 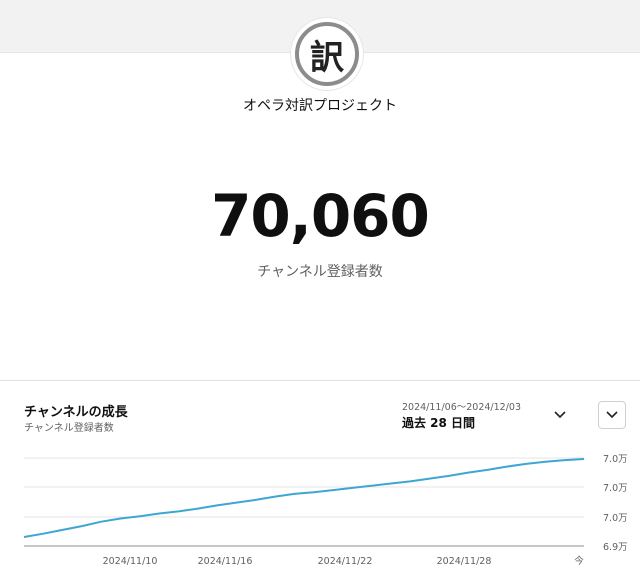 What do you see at coordinates (464, 561) in the screenshot?
I see `x-tick-label: 2024/11/28` at bounding box center [464, 561].